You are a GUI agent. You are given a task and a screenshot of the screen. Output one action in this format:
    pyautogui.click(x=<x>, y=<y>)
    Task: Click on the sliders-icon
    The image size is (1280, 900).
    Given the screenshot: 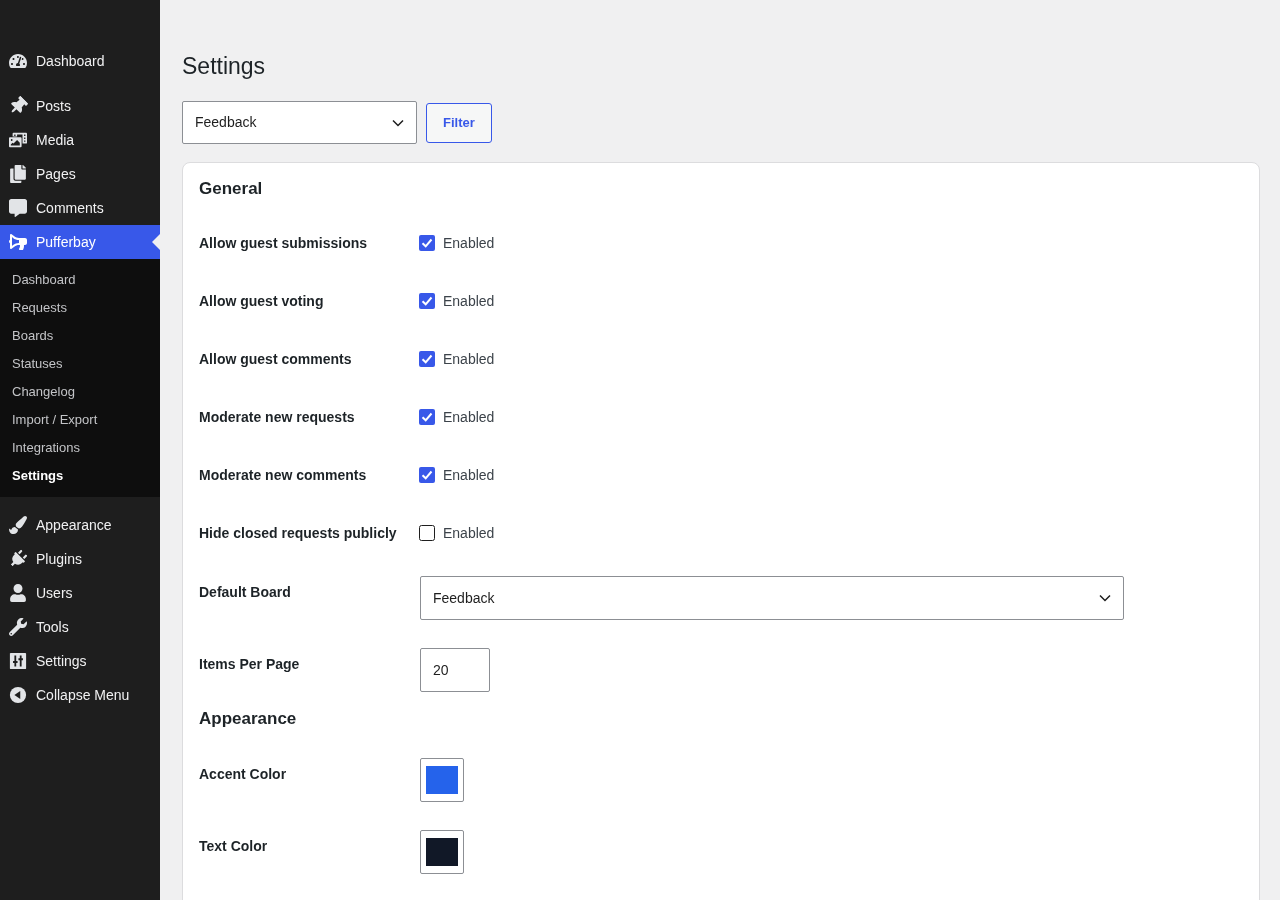 What is the action you would take?
    pyautogui.click(x=18, y=661)
    